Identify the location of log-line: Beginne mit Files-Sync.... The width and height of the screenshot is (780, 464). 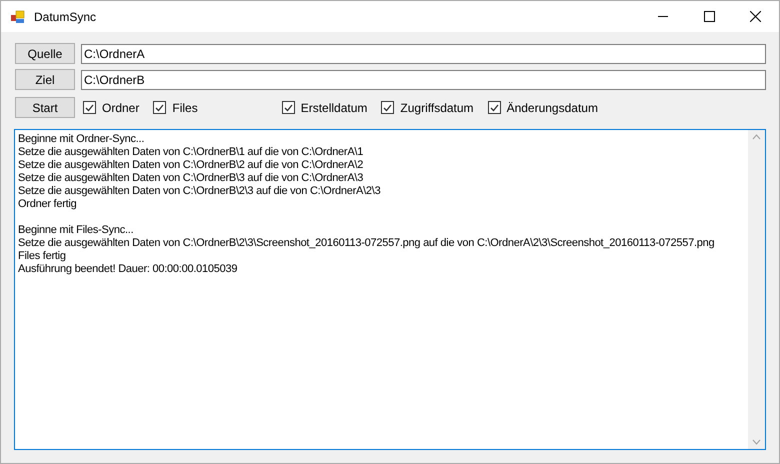
(76, 230).